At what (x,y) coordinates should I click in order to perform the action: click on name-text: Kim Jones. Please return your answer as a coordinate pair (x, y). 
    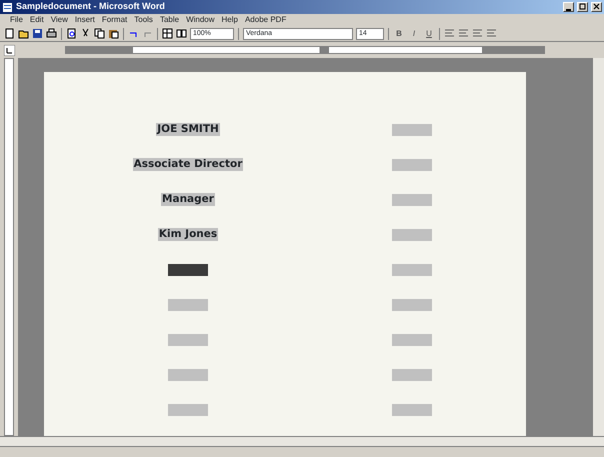
    Looking at the image, I should click on (188, 234).